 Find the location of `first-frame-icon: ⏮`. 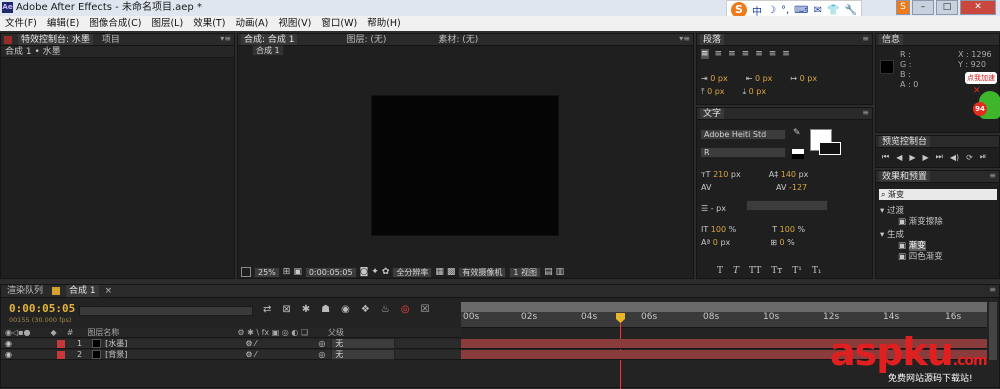

first-frame-icon: ⏮ is located at coordinates (885, 157).